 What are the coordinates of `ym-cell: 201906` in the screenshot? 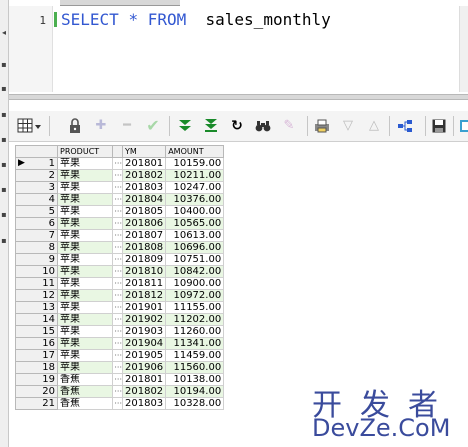 It's located at (144, 367).